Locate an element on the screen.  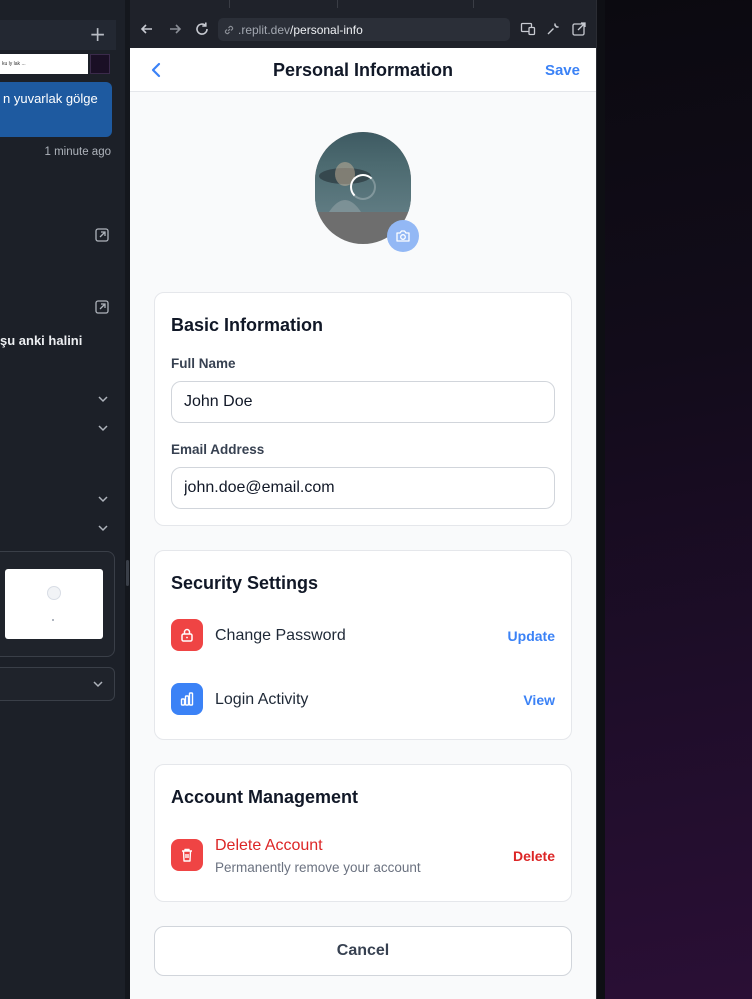
save-button: Save is located at coordinates (562, 70).